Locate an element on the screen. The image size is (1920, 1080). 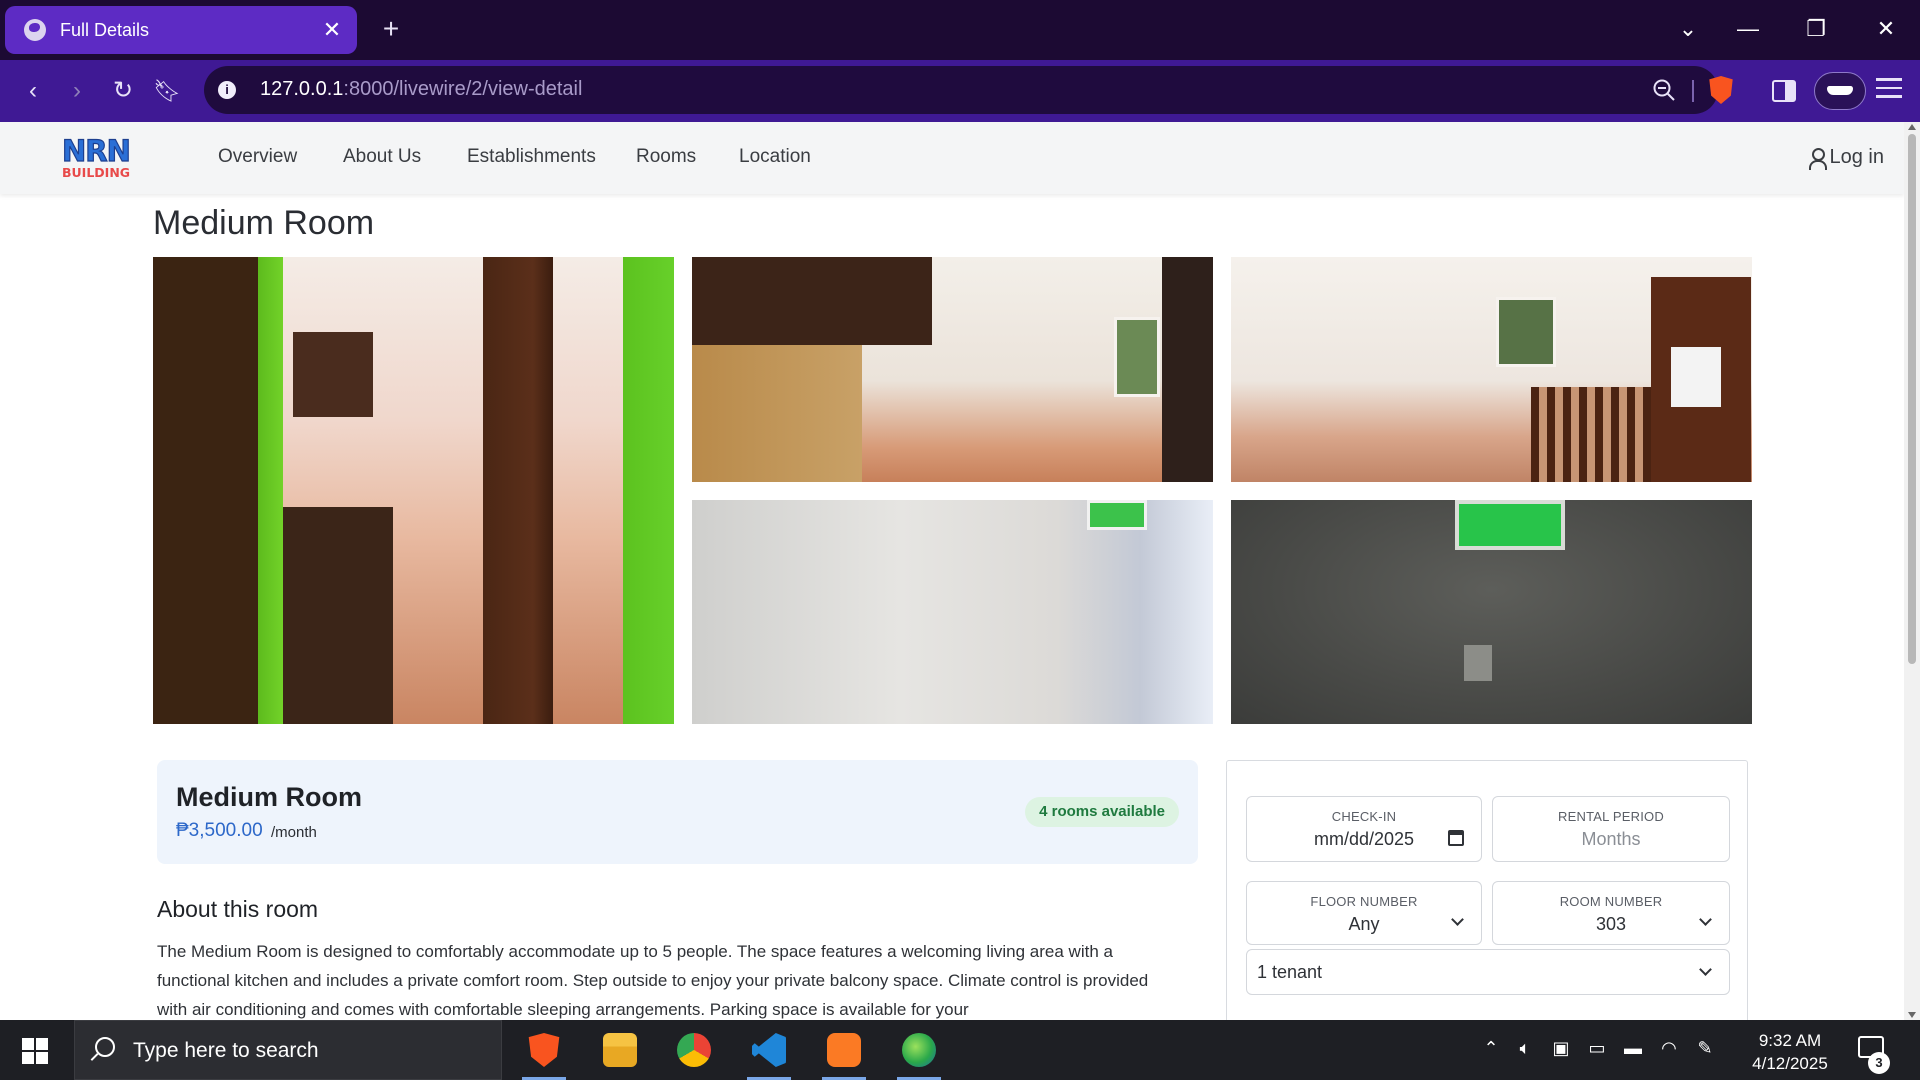
app-taskbar-icon is located at coordinates (919, 1054).